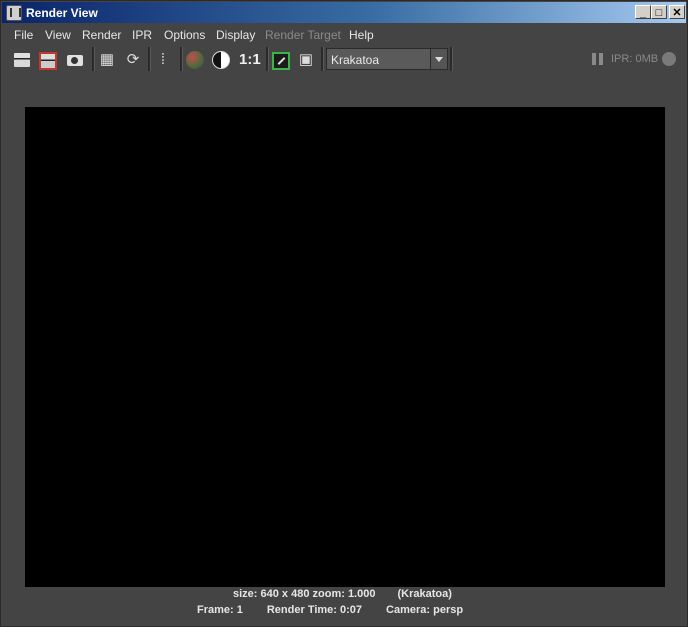 The image size is (688, 627). What do you see at coordinates (184, 35) in the screenshot?
I see `menu-options: Options` at bounding box center [184, 35].